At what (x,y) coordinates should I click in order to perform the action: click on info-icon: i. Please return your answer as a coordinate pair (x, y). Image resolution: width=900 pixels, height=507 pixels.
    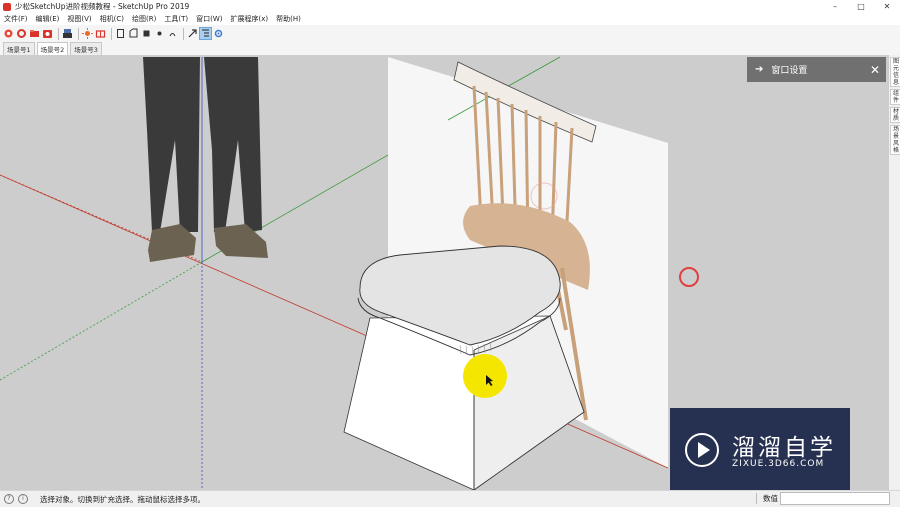
    Looking at the image, I should click on (23, 499).